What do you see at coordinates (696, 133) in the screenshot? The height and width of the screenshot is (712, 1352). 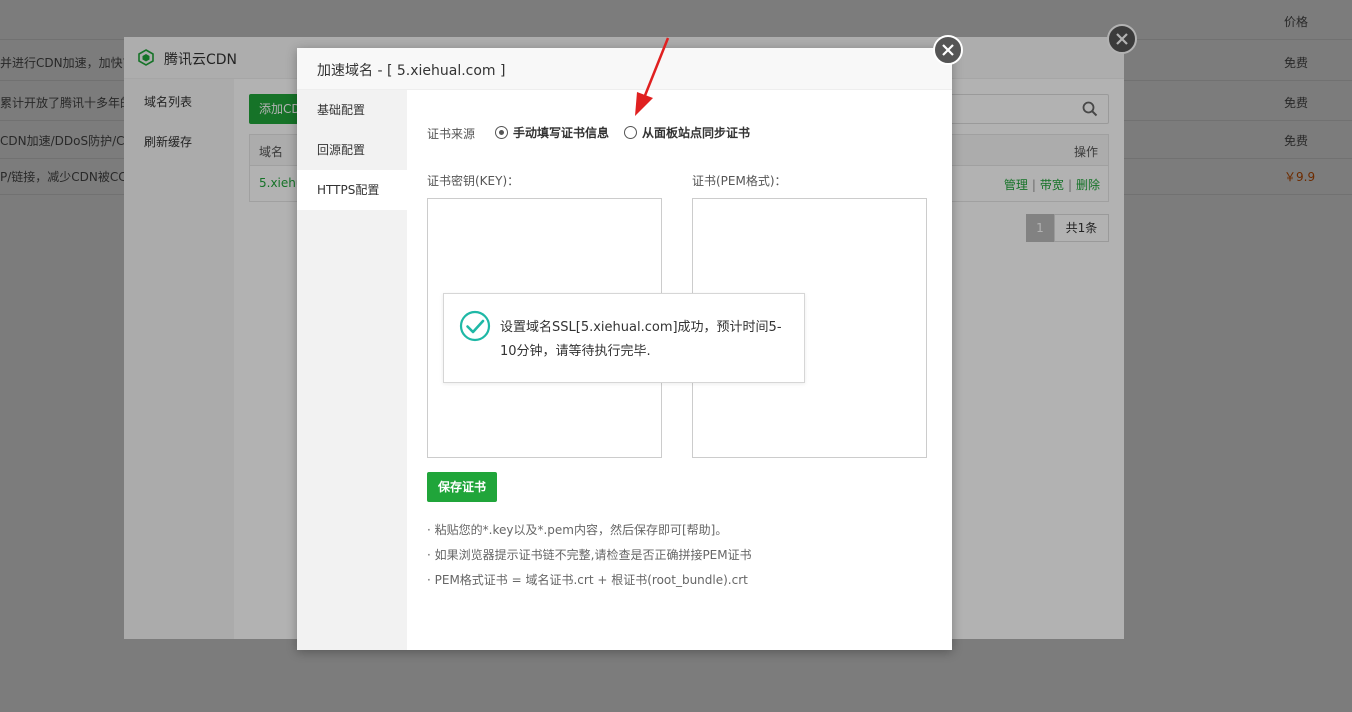 I see `radio-sync-label: 从面板站点同步证书` at bounding box center [696, 133].